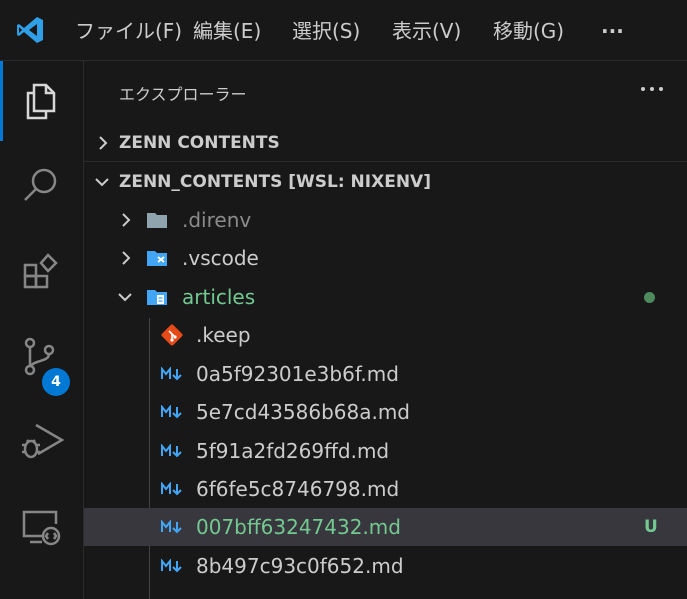 The image size is (687, 599). What do you see at coordinates (157, 297) in the screenshot?
I see `folder-open-icon` at bounding box center [157, 297].